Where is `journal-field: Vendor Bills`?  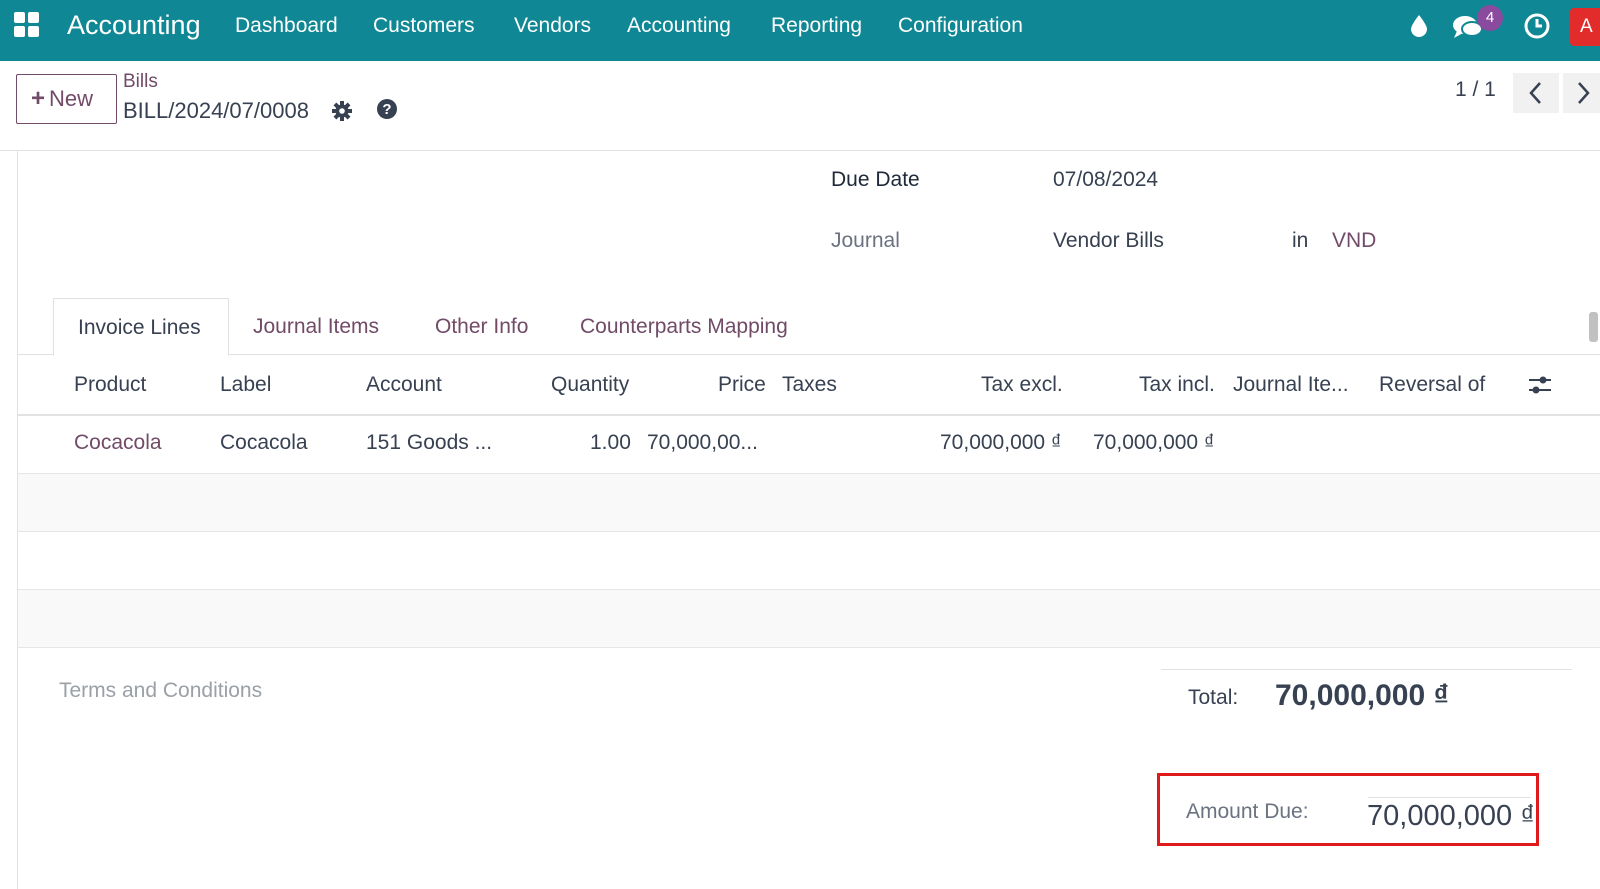
journal-field: Vendor Bills is located at coordinates (1108, 241).